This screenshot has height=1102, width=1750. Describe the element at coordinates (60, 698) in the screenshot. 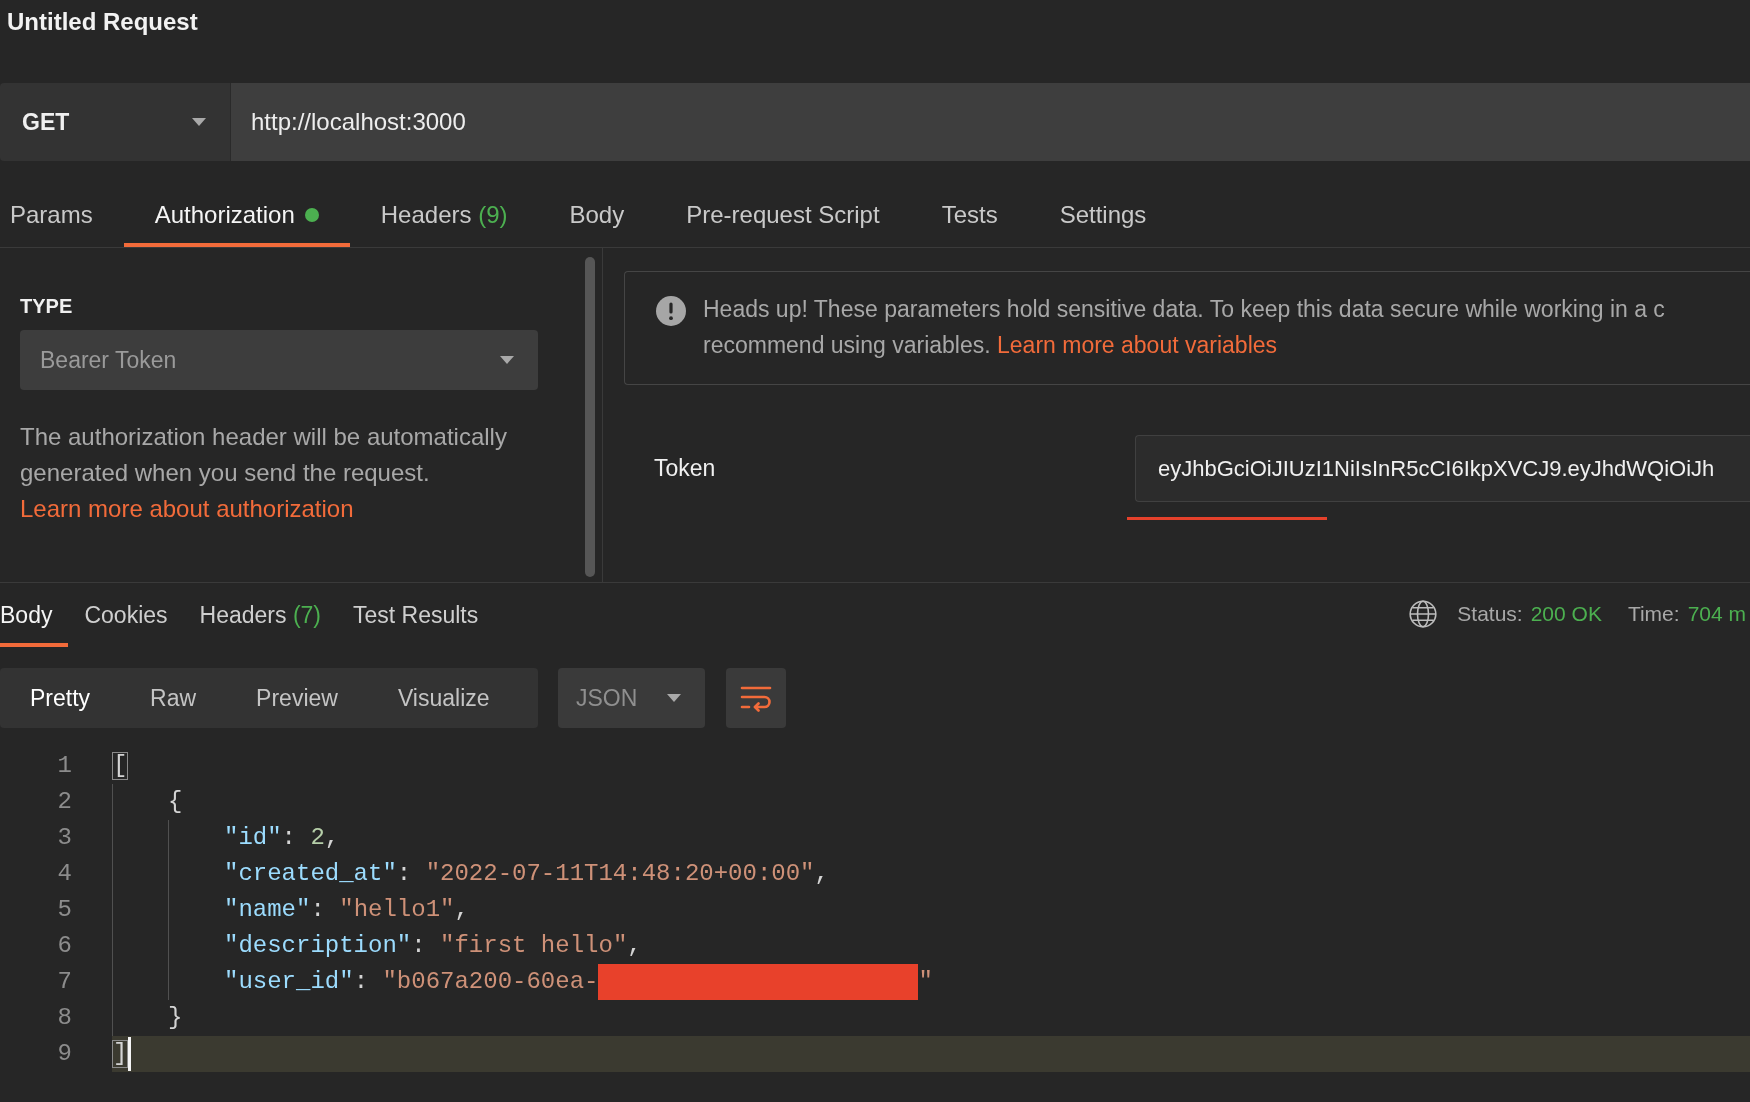

I see `view-mode-button: Pretty` at that location.